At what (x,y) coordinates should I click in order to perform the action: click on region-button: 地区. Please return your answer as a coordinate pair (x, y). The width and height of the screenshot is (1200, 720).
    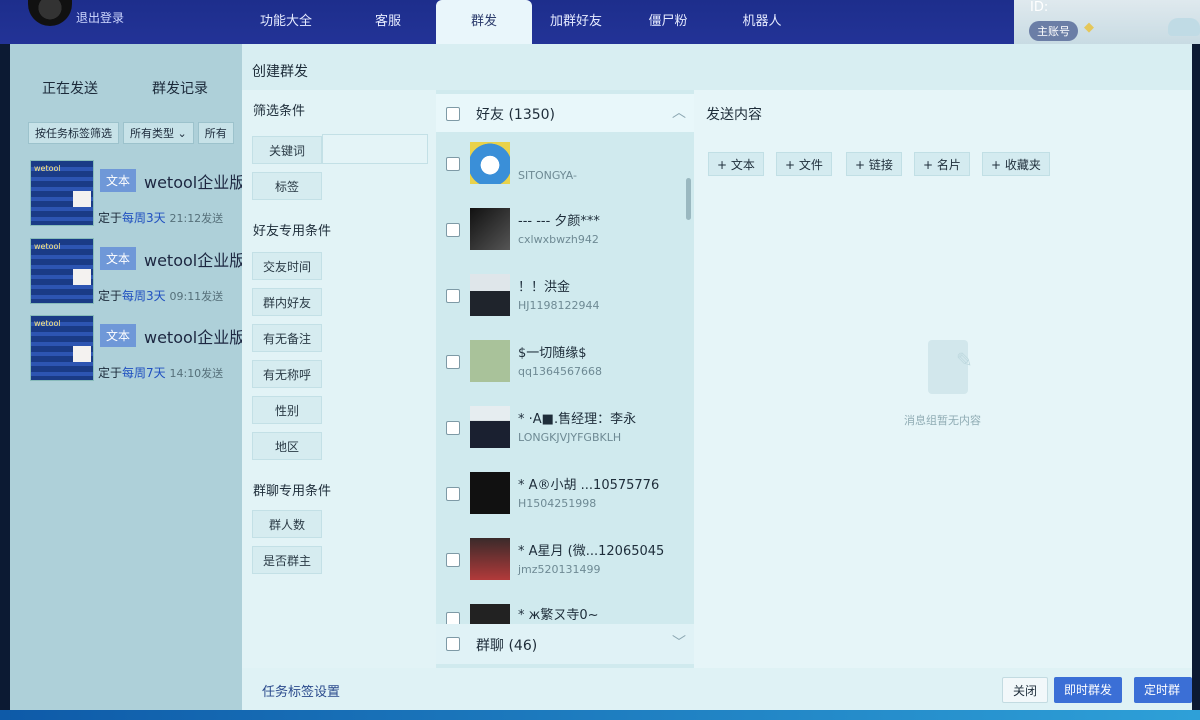
    Looking at the image, I should click on (287, 446).